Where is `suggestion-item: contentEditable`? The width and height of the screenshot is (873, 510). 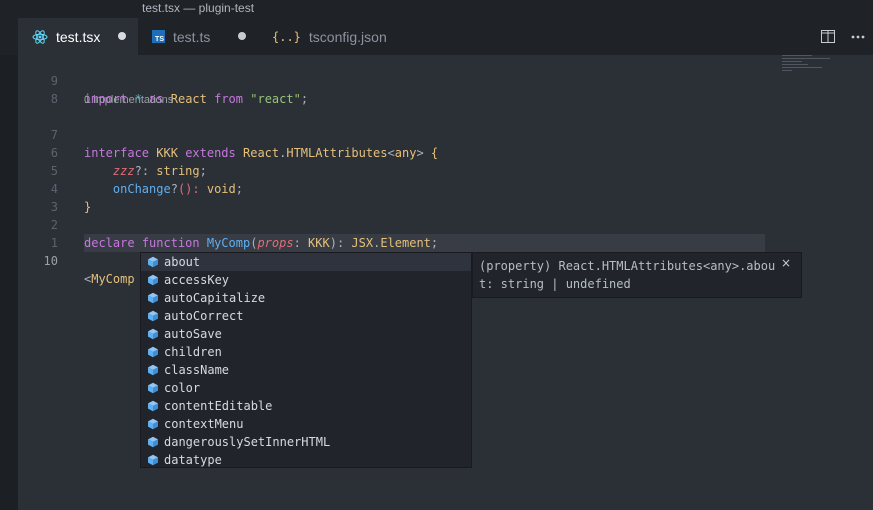
suggestion-item: contentEditable is located at coordinates (306, 406).